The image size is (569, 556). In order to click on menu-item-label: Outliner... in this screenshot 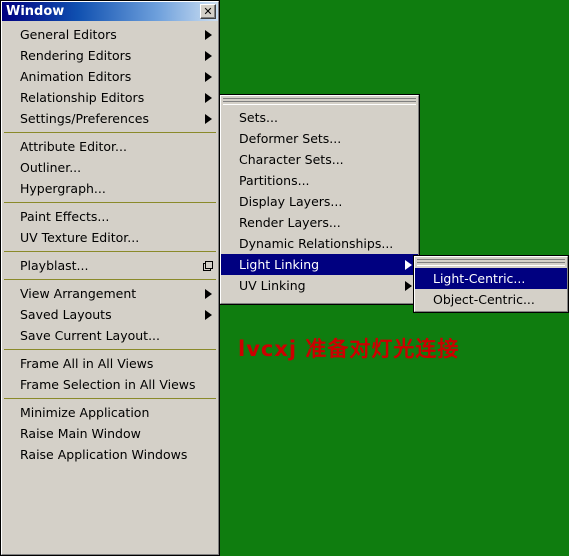, I will do `click(51, 167)`.